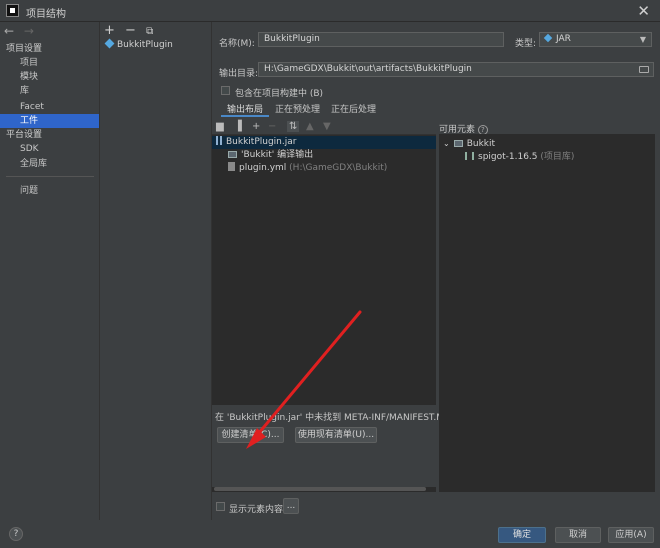 This screenshot has height=548, width=660. I want to click on annotation-arrow-line, so click(306, 376).